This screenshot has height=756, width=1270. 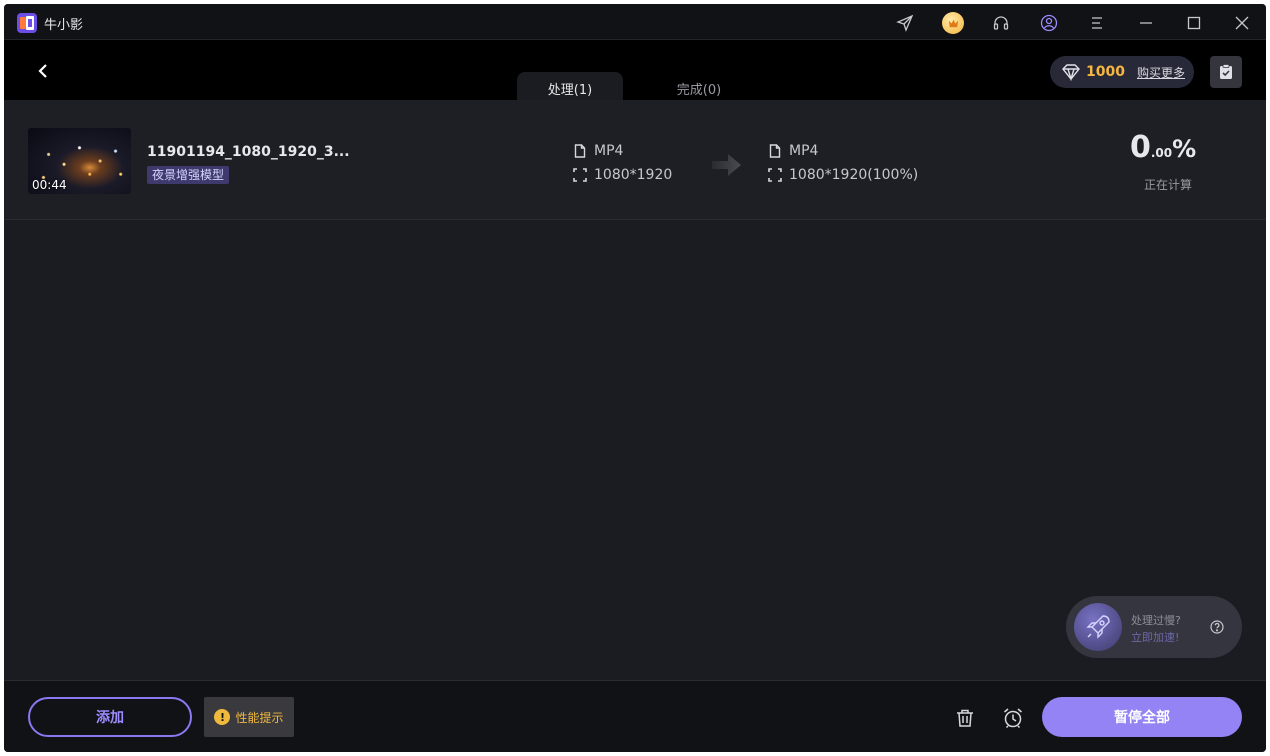 What do you see at coordinates (635, 716) in the screenshot?
I see `footer-bar: 添加 ! 性能提示 暂停全部` at bounding box center [635, 716].